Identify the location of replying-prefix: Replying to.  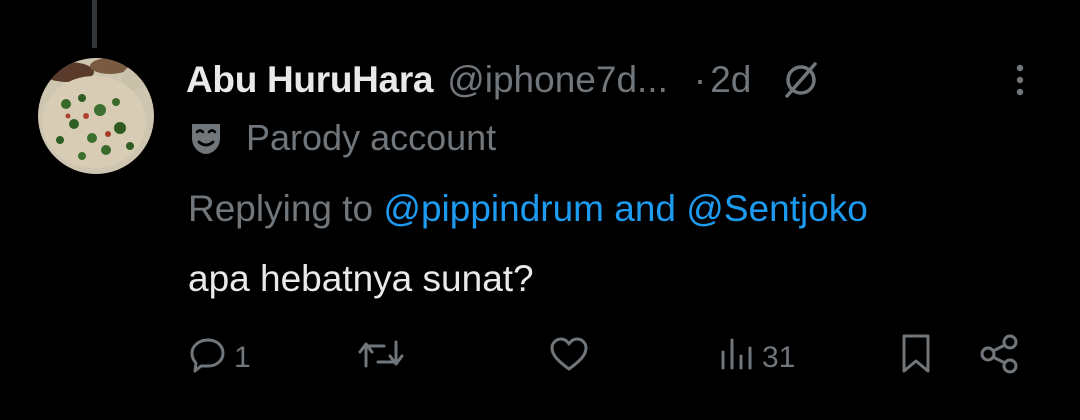
(281, 208).